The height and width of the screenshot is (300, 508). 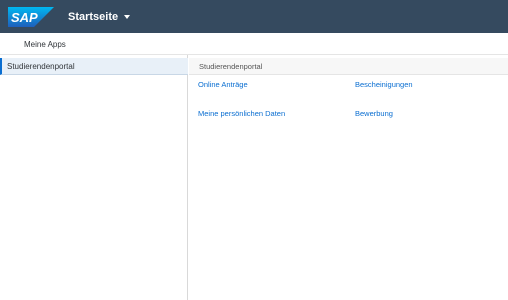 What do you see at coordinates (24, 17) in the screenshot?
I see `logo-text: SAP` at bounding box center [24, 17].